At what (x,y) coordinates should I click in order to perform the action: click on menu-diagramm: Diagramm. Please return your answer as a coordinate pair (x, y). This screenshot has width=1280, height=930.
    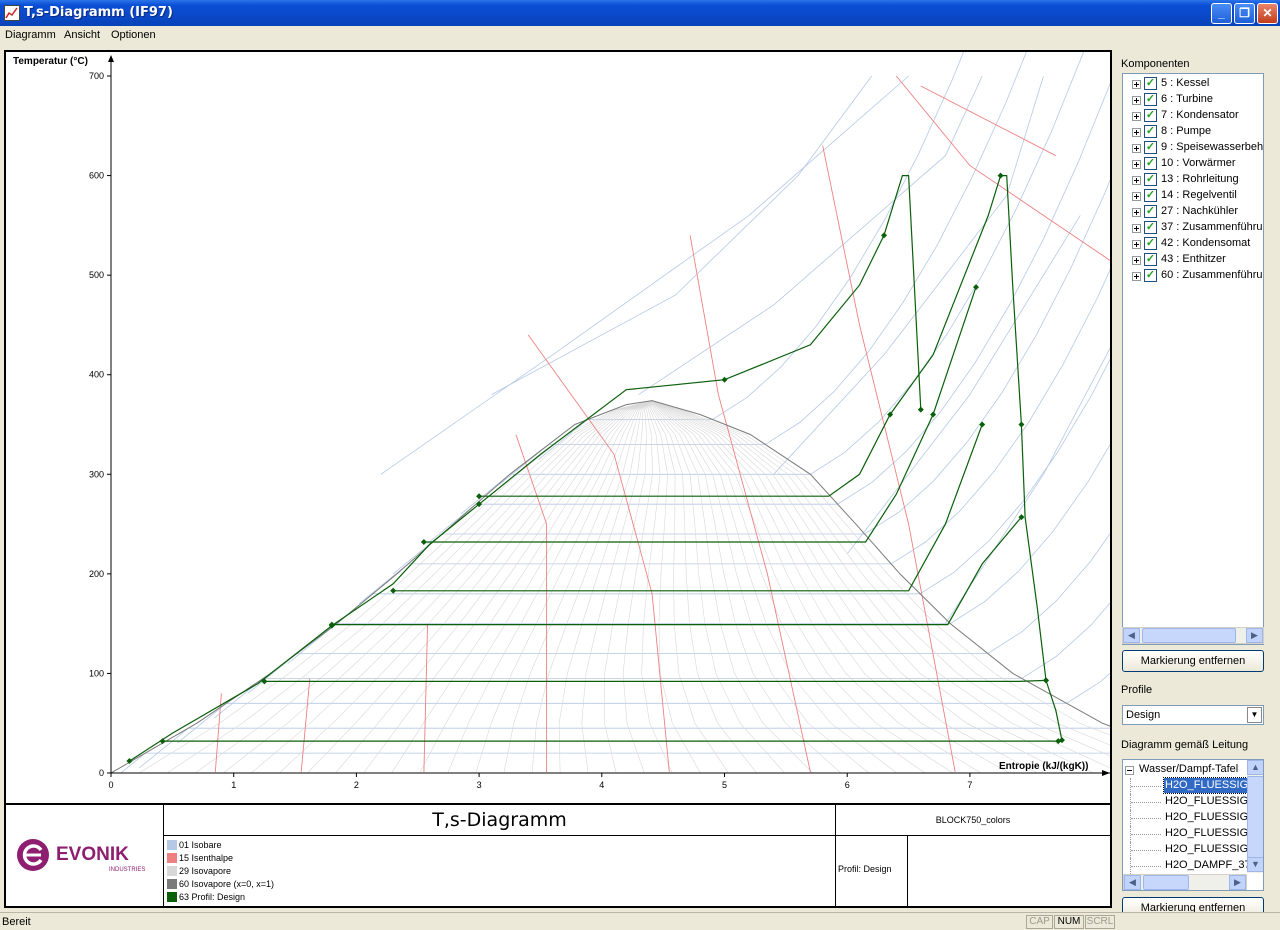
    Looking at the image, I should click on (30, 35).